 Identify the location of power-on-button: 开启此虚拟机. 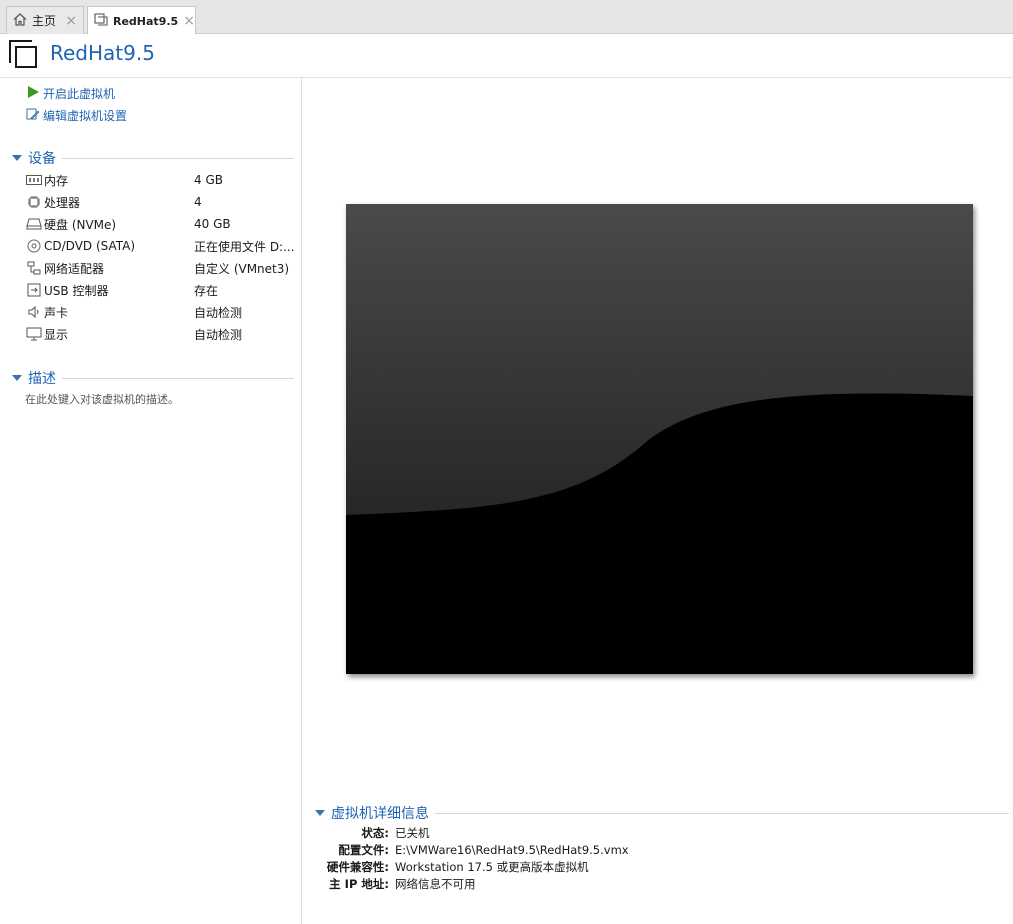
(70, 93).